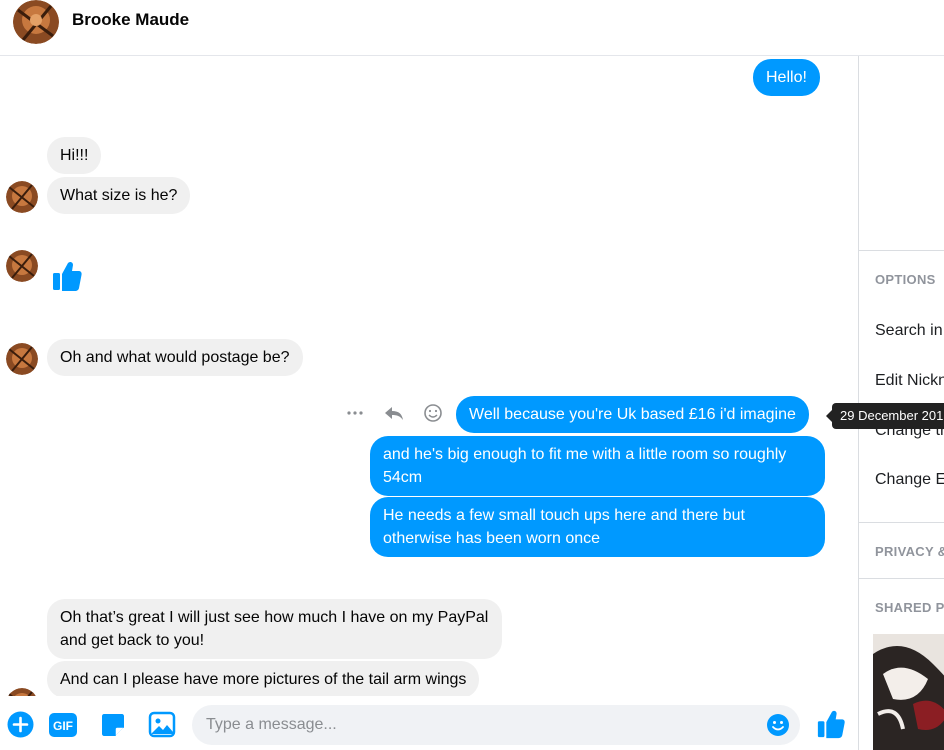 Image resolution: width=944 pixels, height=750 pixels. What do you see at coordinates (394, 413) in the screenshot?
I see `reply-icon` at bounding box center [394, 413].